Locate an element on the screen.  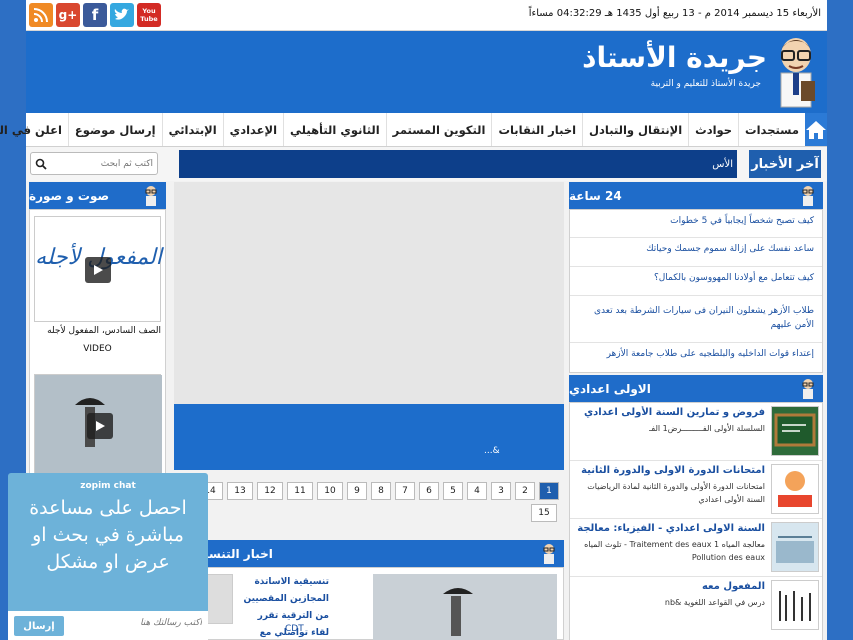
twitter-bird is located at coordinates (121, 14).